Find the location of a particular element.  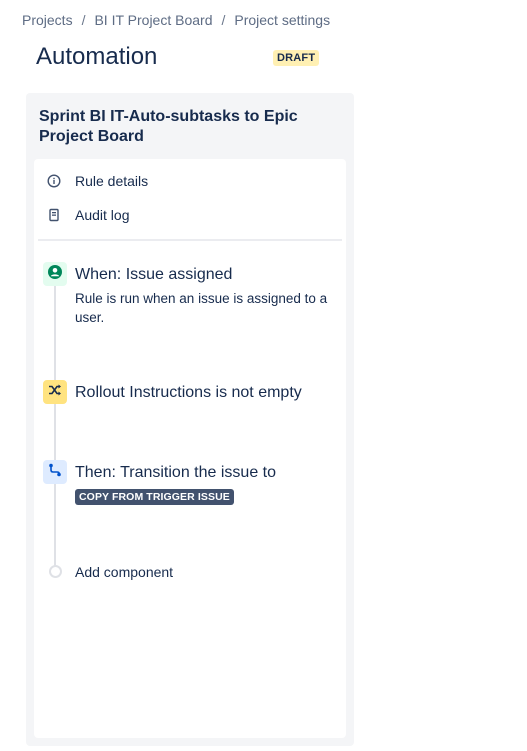

user-circle-icon is located at coordinates (55, 274).